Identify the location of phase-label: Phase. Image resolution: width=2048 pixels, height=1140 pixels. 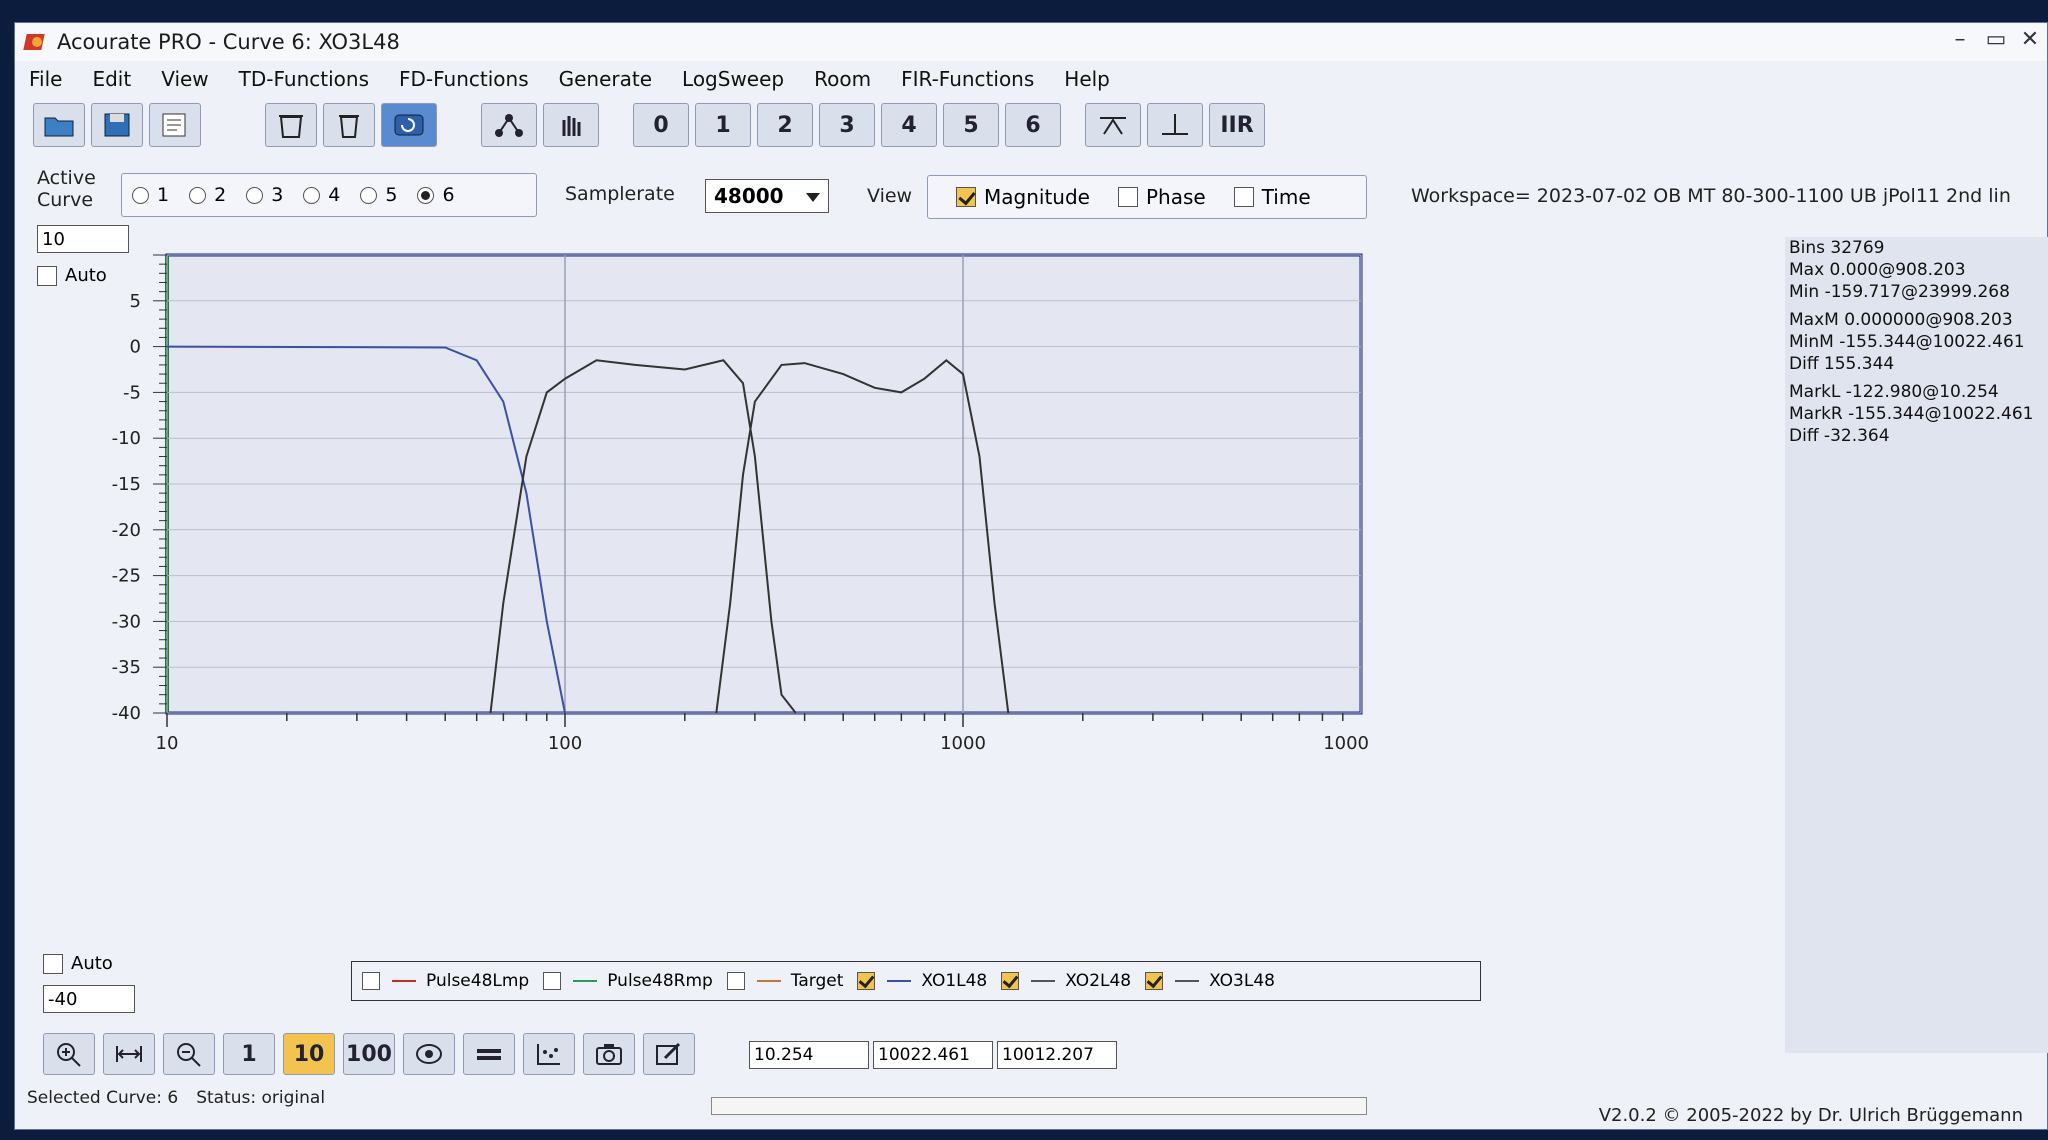
(1175, 197).